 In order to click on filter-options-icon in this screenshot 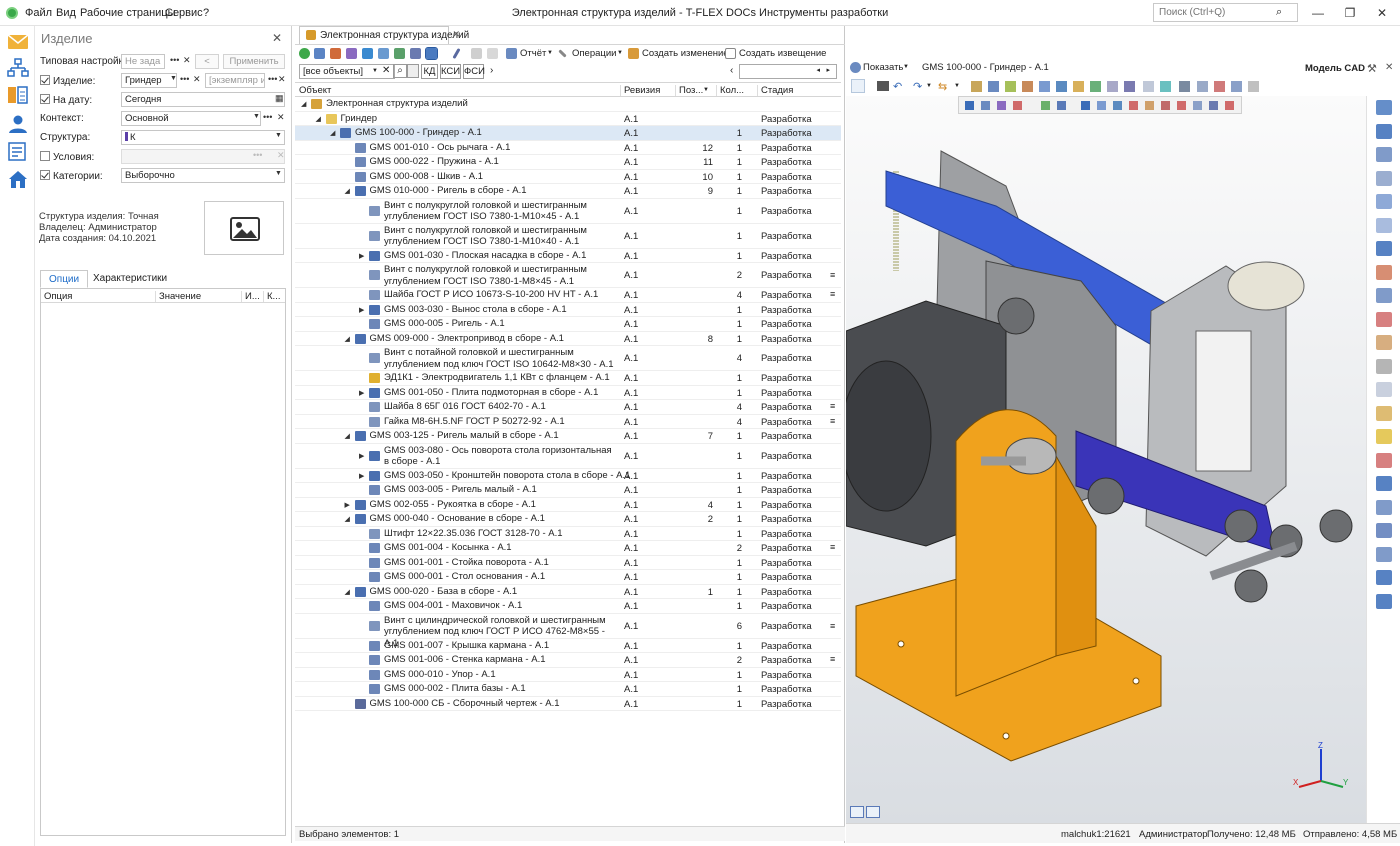, I will do `click(413, 71)`.